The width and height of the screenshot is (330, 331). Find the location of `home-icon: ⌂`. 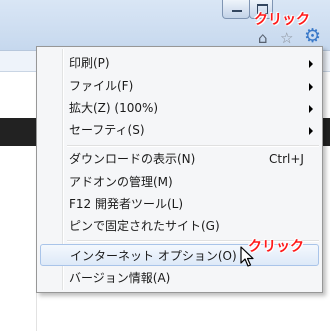

home-icon: ⌂ is located at coordinates (263, 38).